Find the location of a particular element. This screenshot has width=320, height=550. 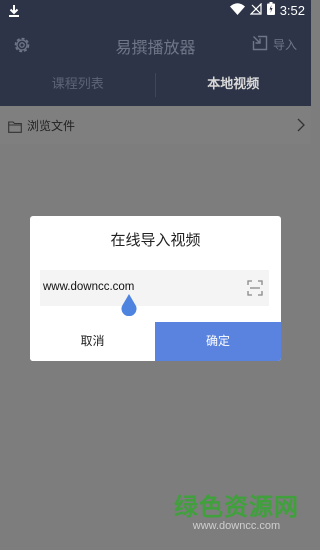

watermark: 绿色资源网 www.downcc.com is located at coordinates (236, 509).